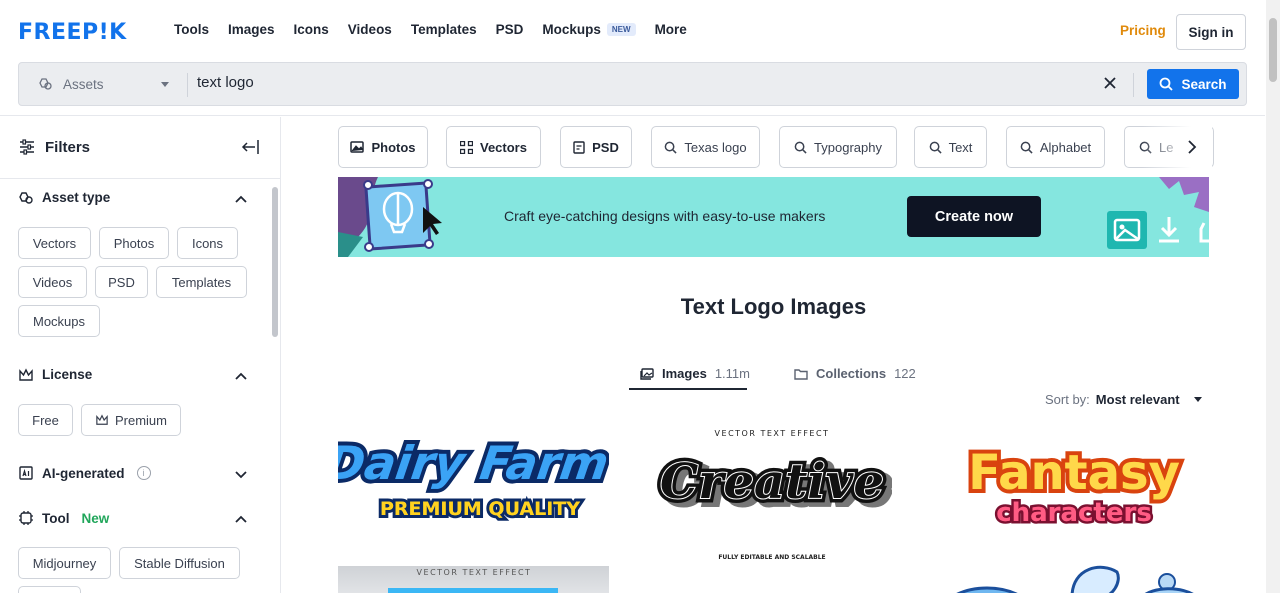 The image size is (1280, 593). Describe the element at coordinates (851, 373) in the screenshot. I see `tab-label: Collections` at that location.